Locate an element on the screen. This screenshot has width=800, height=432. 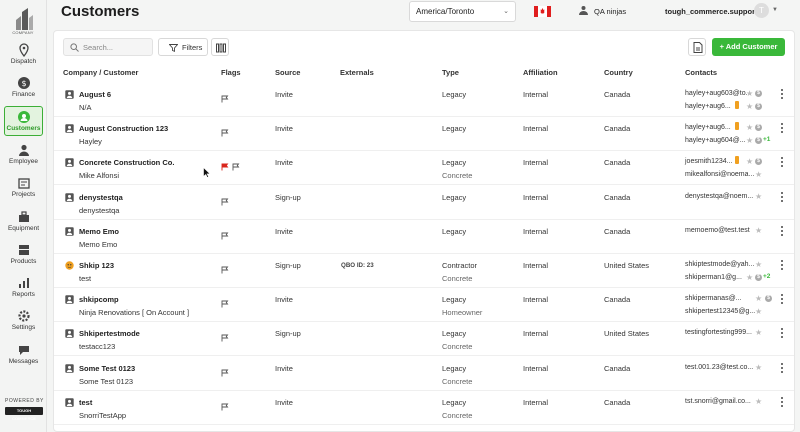
column-header-company: Company / Customer is located at coordinates (100, 72).